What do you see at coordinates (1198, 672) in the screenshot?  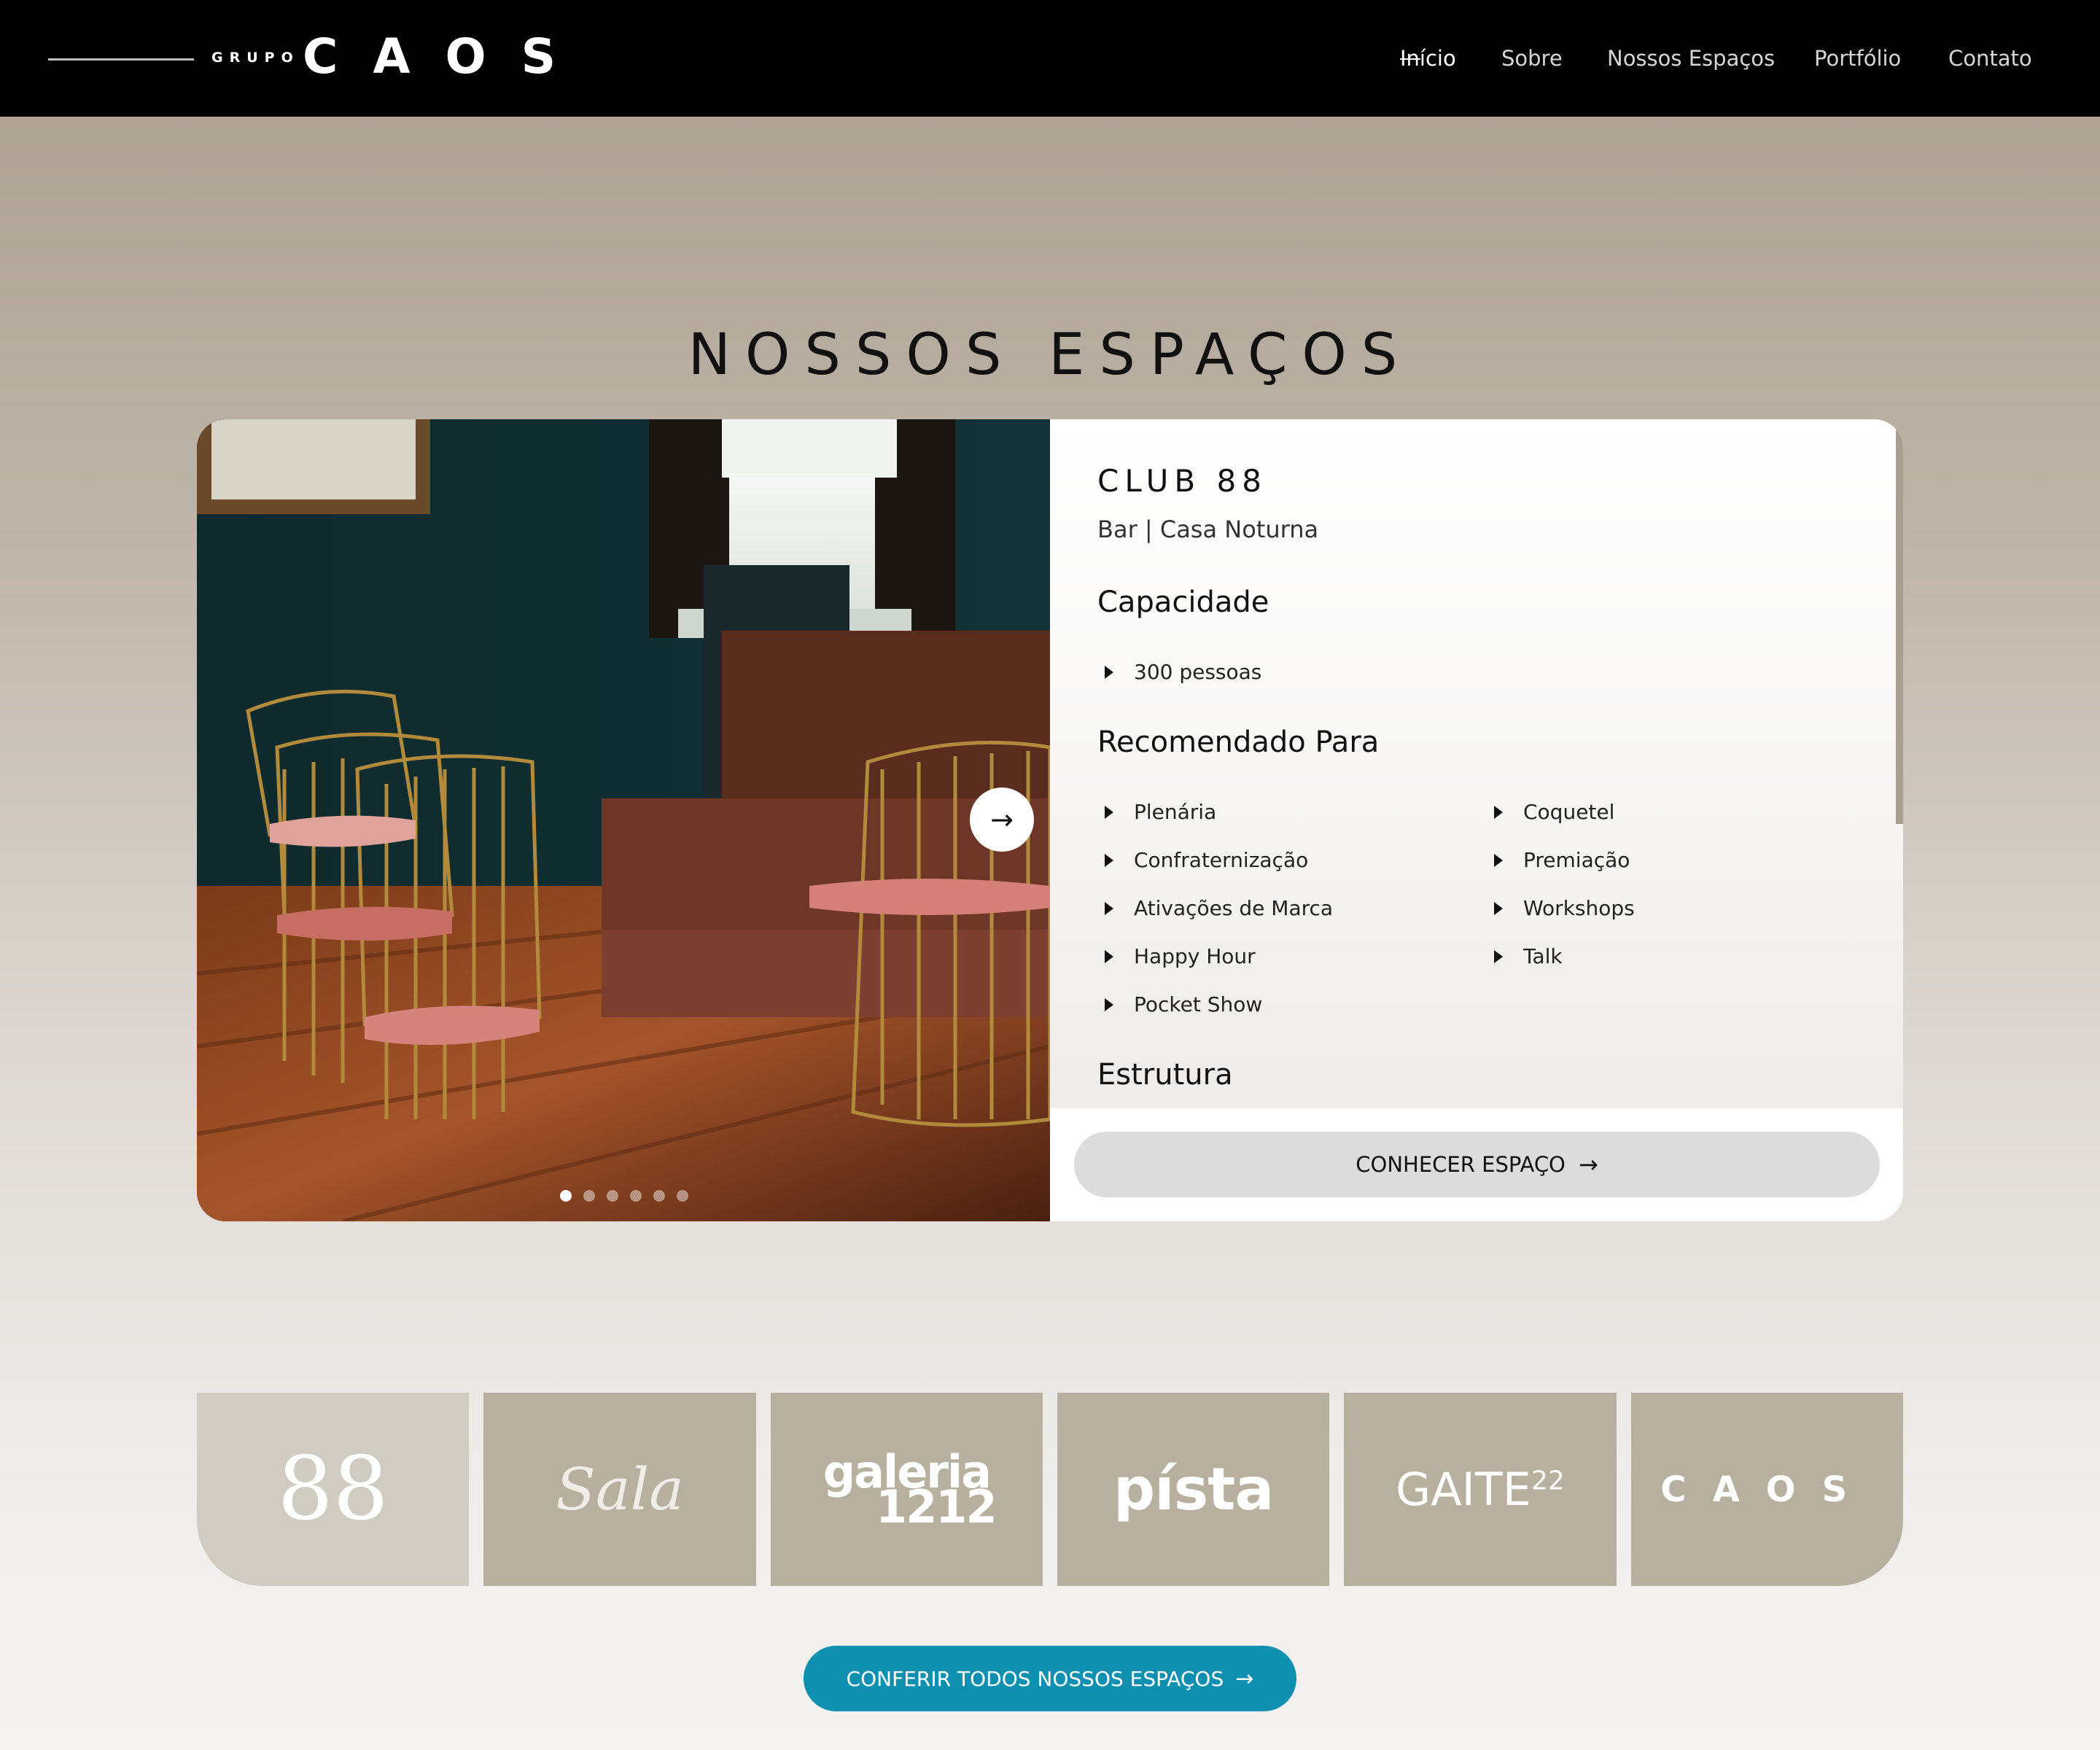 I see `capacity-value: 300 pessoas` at bounding box center [1198, 672].